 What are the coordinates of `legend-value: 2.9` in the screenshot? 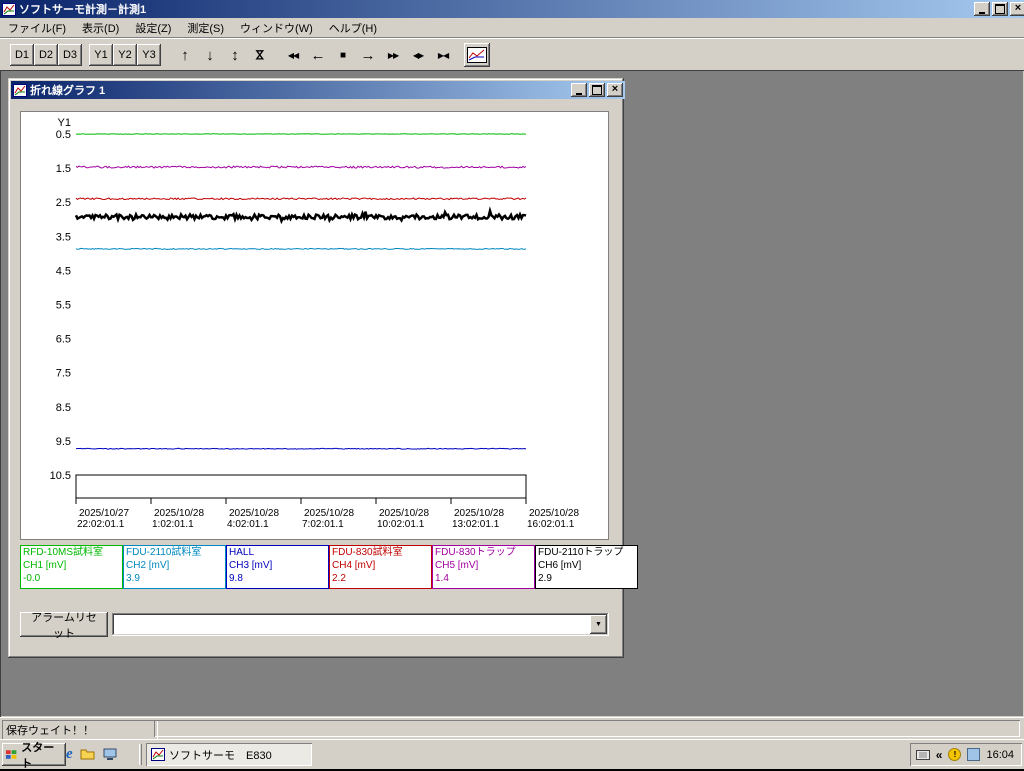 It's located at (586, 578).